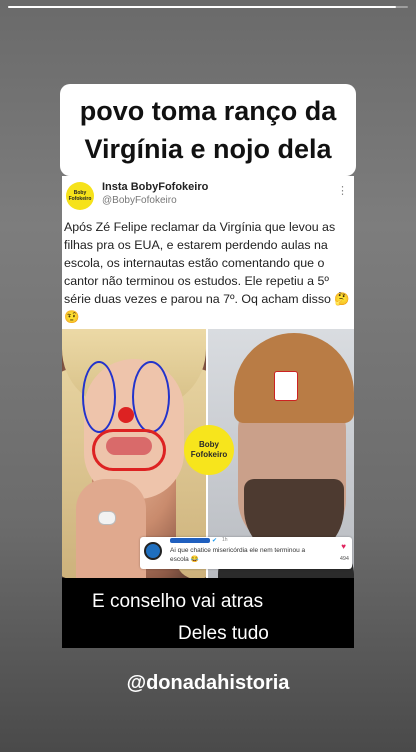 This screenshot has width=416, height=752. I want to click on badge-line-1: Boby, so click(209, 444).